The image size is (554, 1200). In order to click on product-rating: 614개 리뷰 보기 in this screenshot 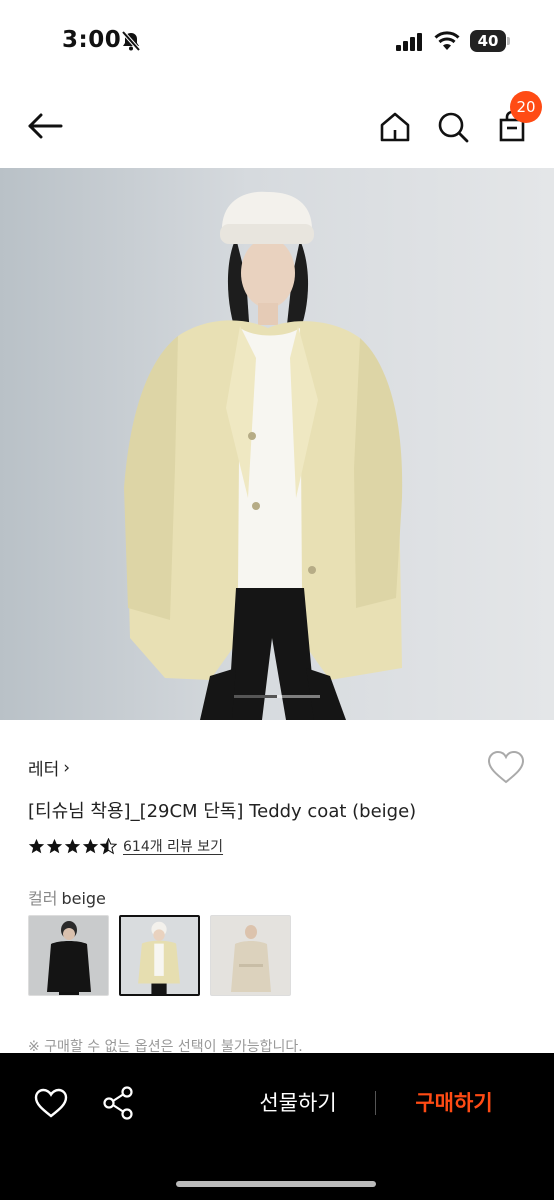, I will do `click(125, 846)`.